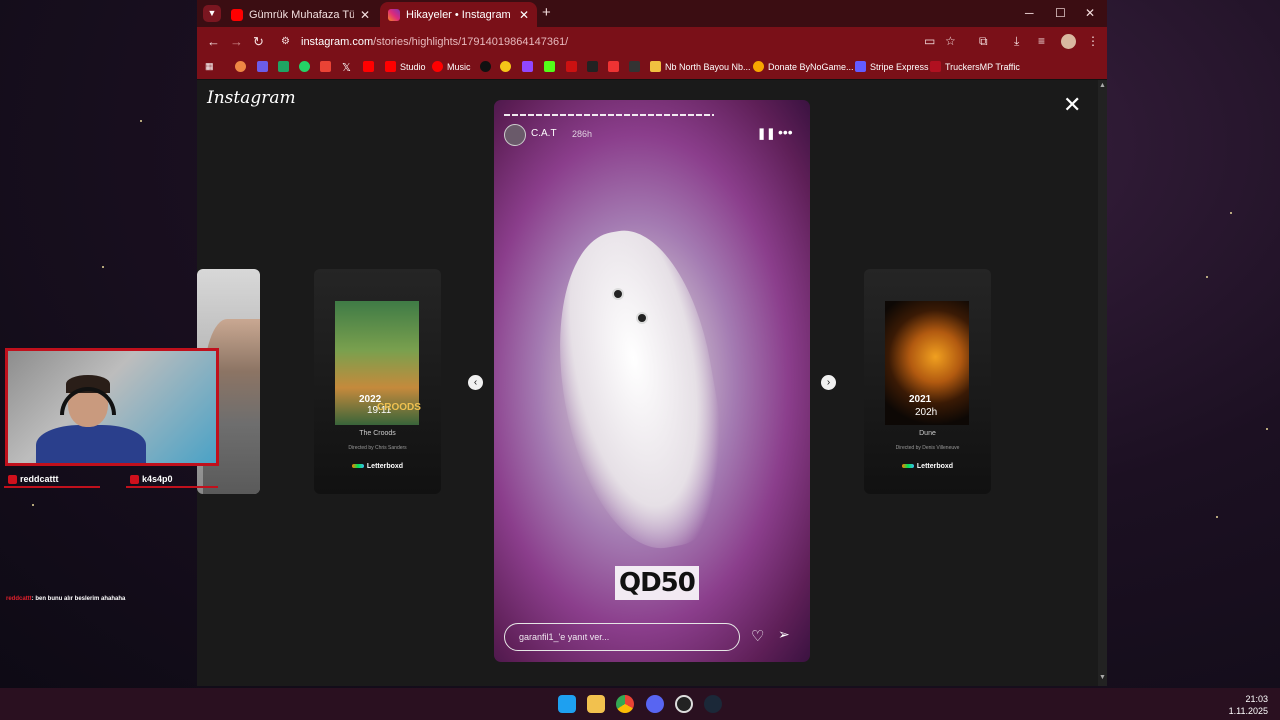 This screenshot has height=720, width=1280. I want to click on apps-icon: ▦, so click(209, 66).